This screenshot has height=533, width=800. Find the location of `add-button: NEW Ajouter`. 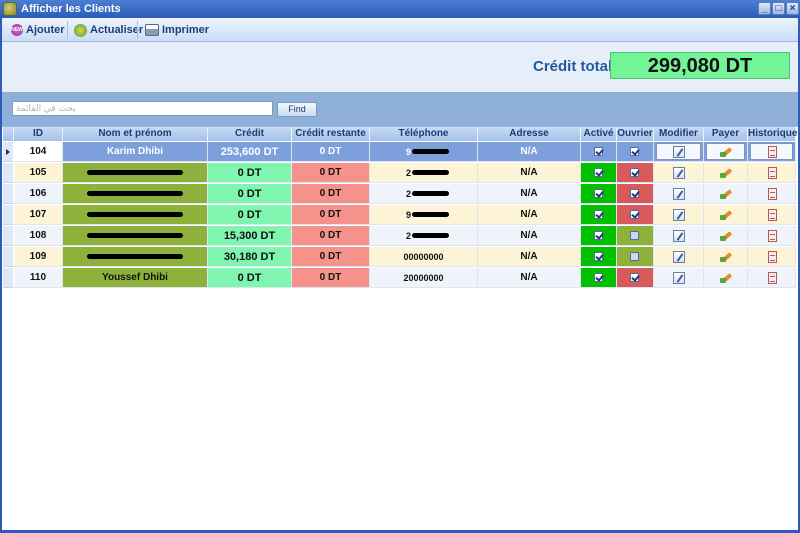

add-button: NEW Ajouter is located at coordinates (37, 30).